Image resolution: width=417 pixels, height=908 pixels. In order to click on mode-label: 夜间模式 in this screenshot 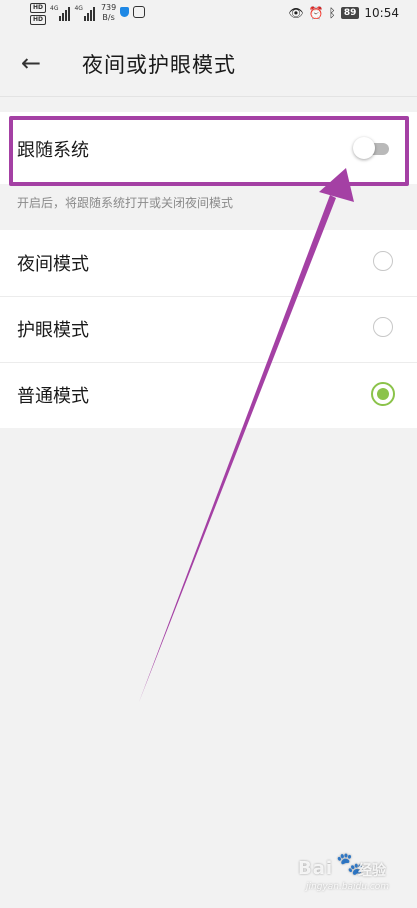, I will do `click(53, 264)`.